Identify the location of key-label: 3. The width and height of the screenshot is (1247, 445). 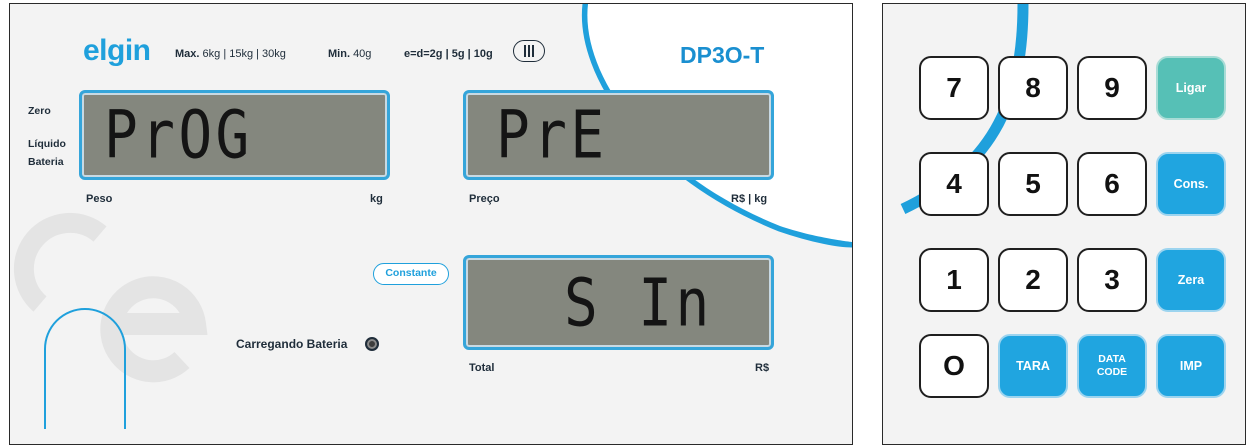
(1112, 279).